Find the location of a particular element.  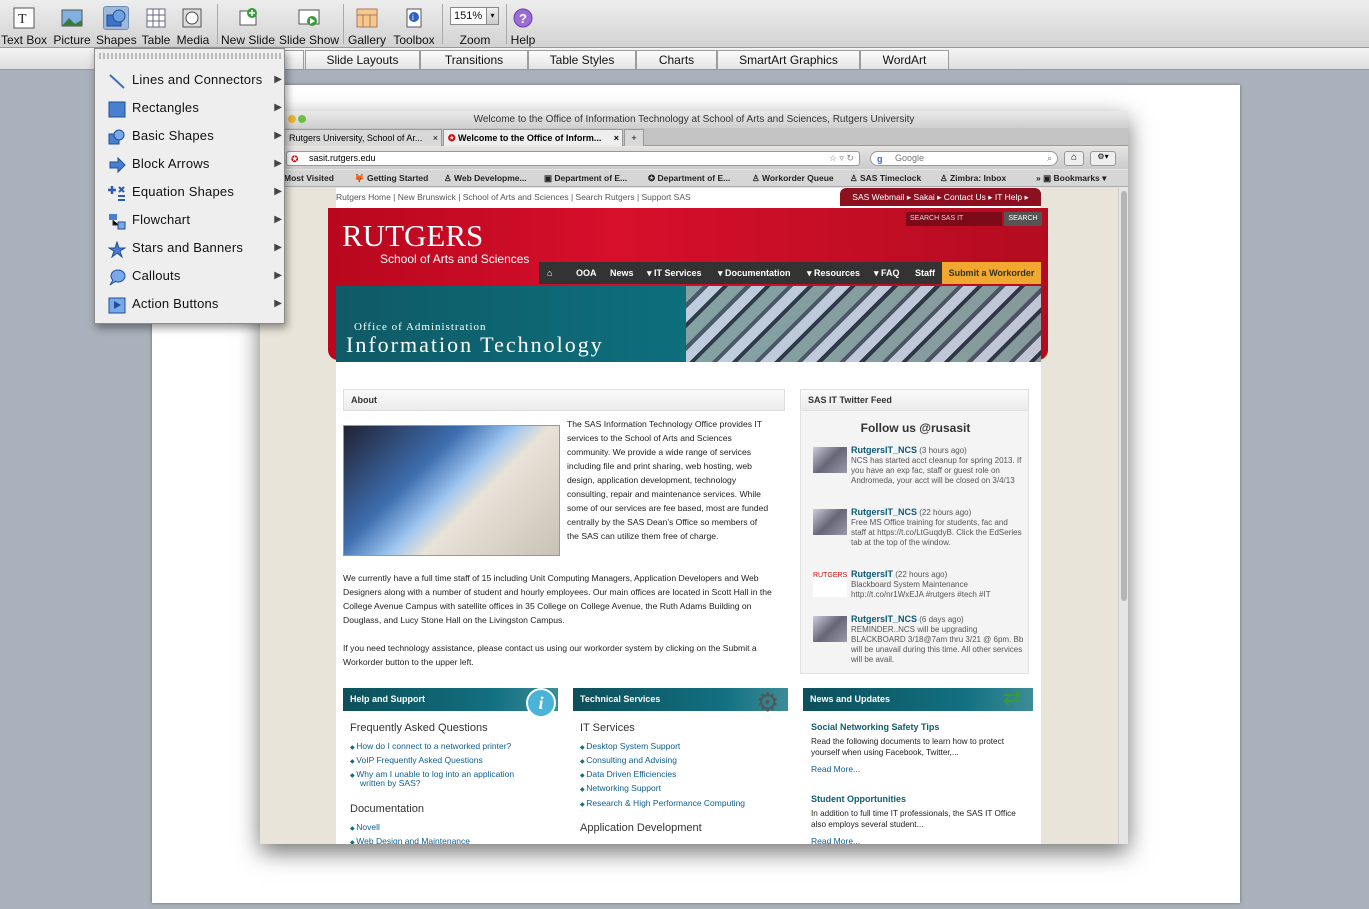

faq-link: VoIP Frequently Asked Questions is located at coordinates (416, 761).